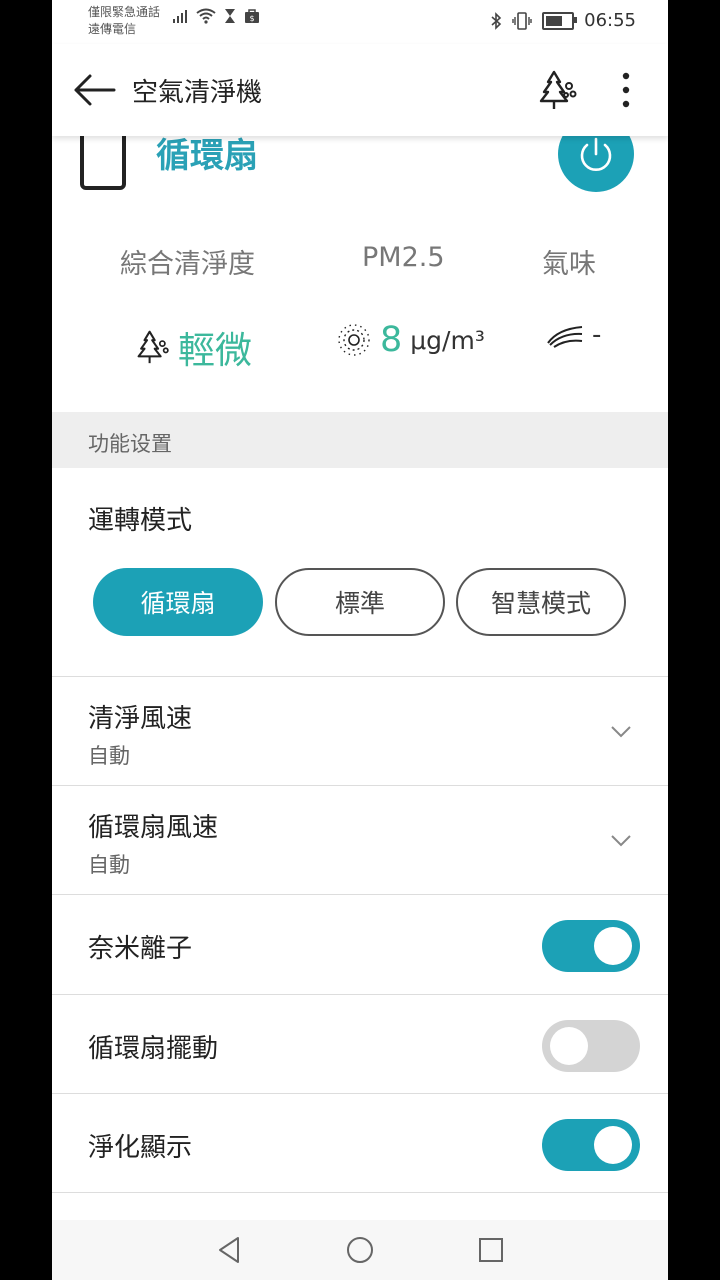 This screenshot has height=1280, width=720. What do you see at coordinates (565, 337) in the screenshot?
I see `odor-wave-icon` at bounding box center [565, 337].